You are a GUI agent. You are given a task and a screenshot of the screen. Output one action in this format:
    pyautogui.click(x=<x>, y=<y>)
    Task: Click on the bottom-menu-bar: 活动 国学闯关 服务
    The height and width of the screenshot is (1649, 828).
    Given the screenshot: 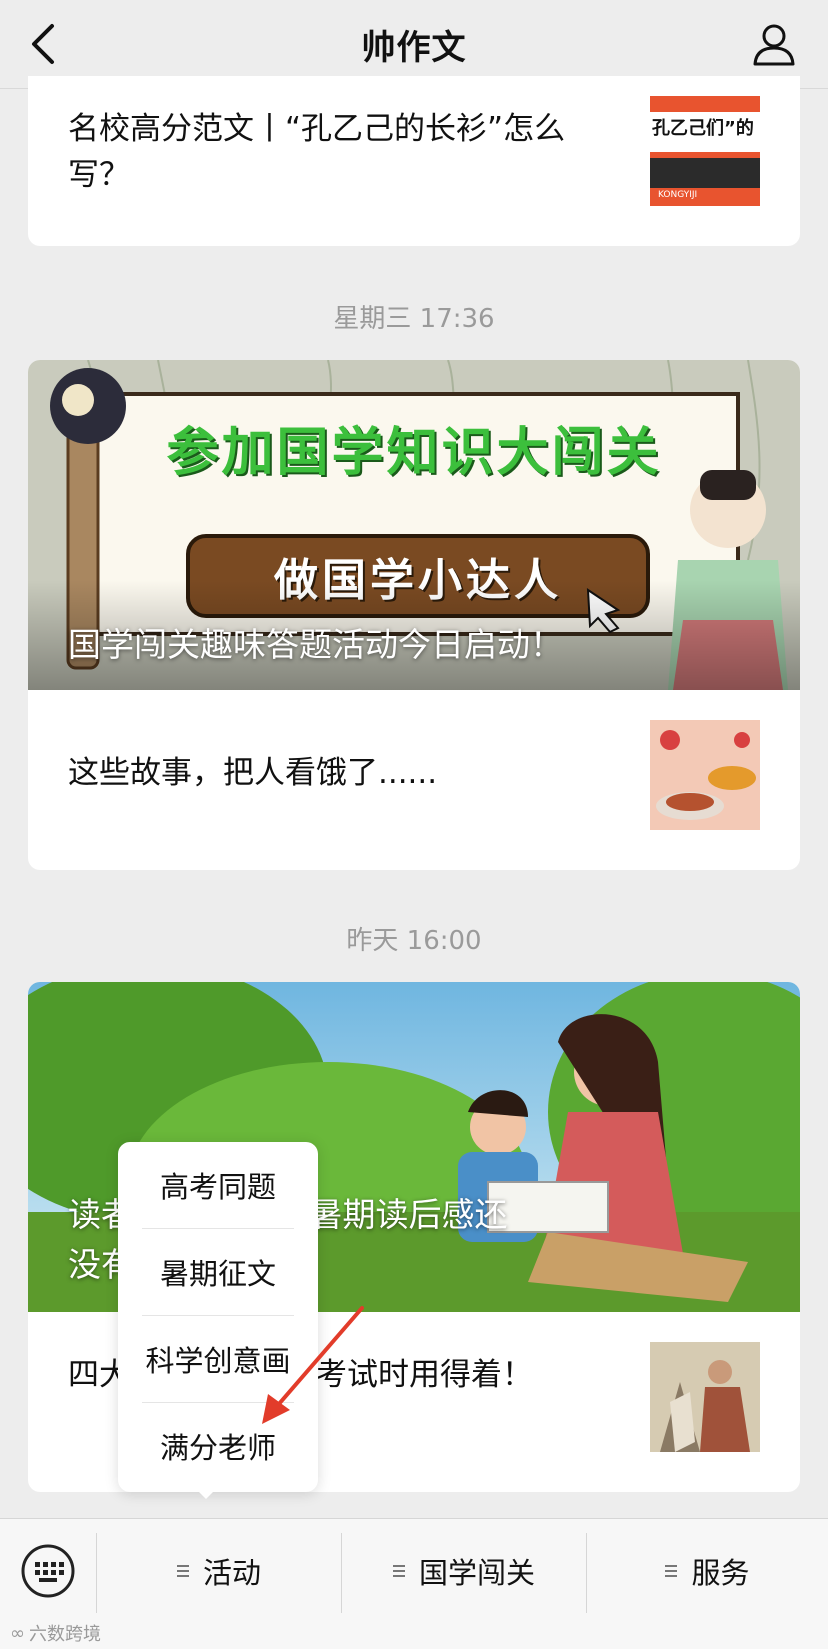 What is the action you would take?
    pyautogui.click(x=414, y=1583)
    